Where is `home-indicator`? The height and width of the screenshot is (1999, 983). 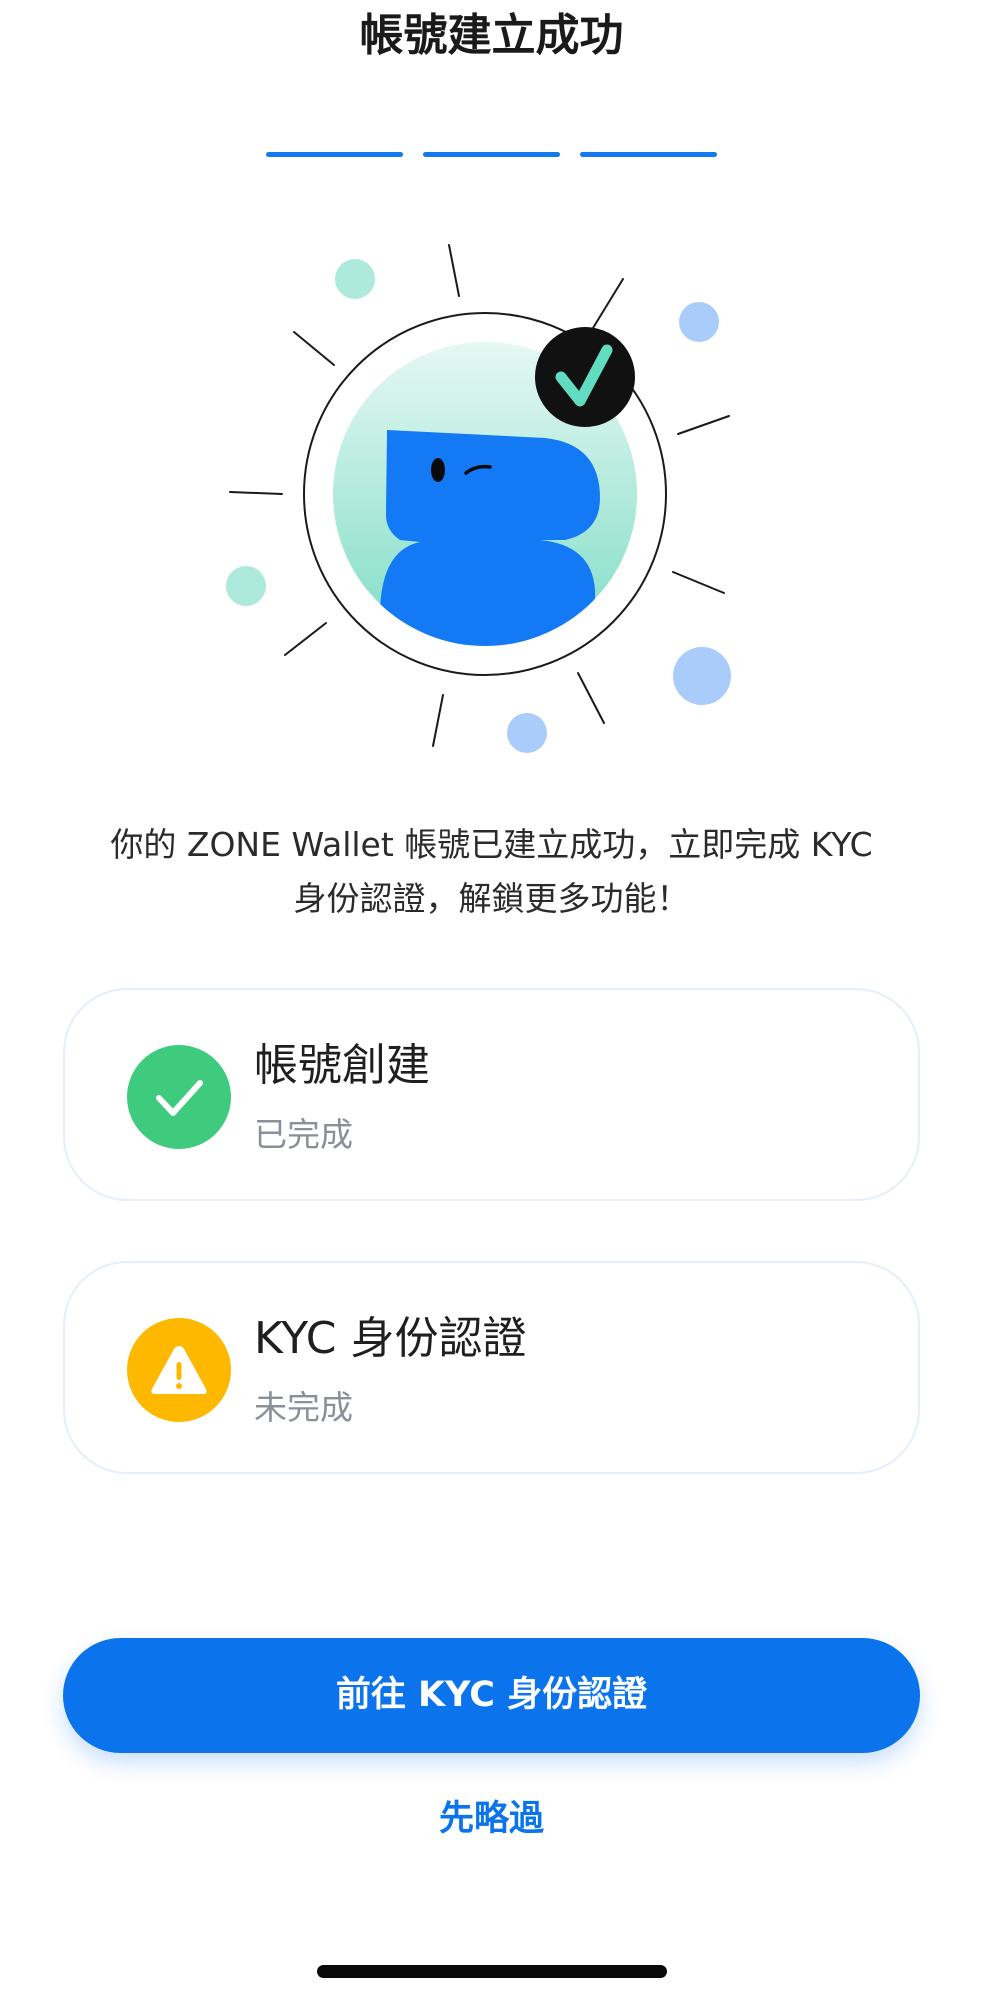
home-indicator is located at coordinates (492, 1971).